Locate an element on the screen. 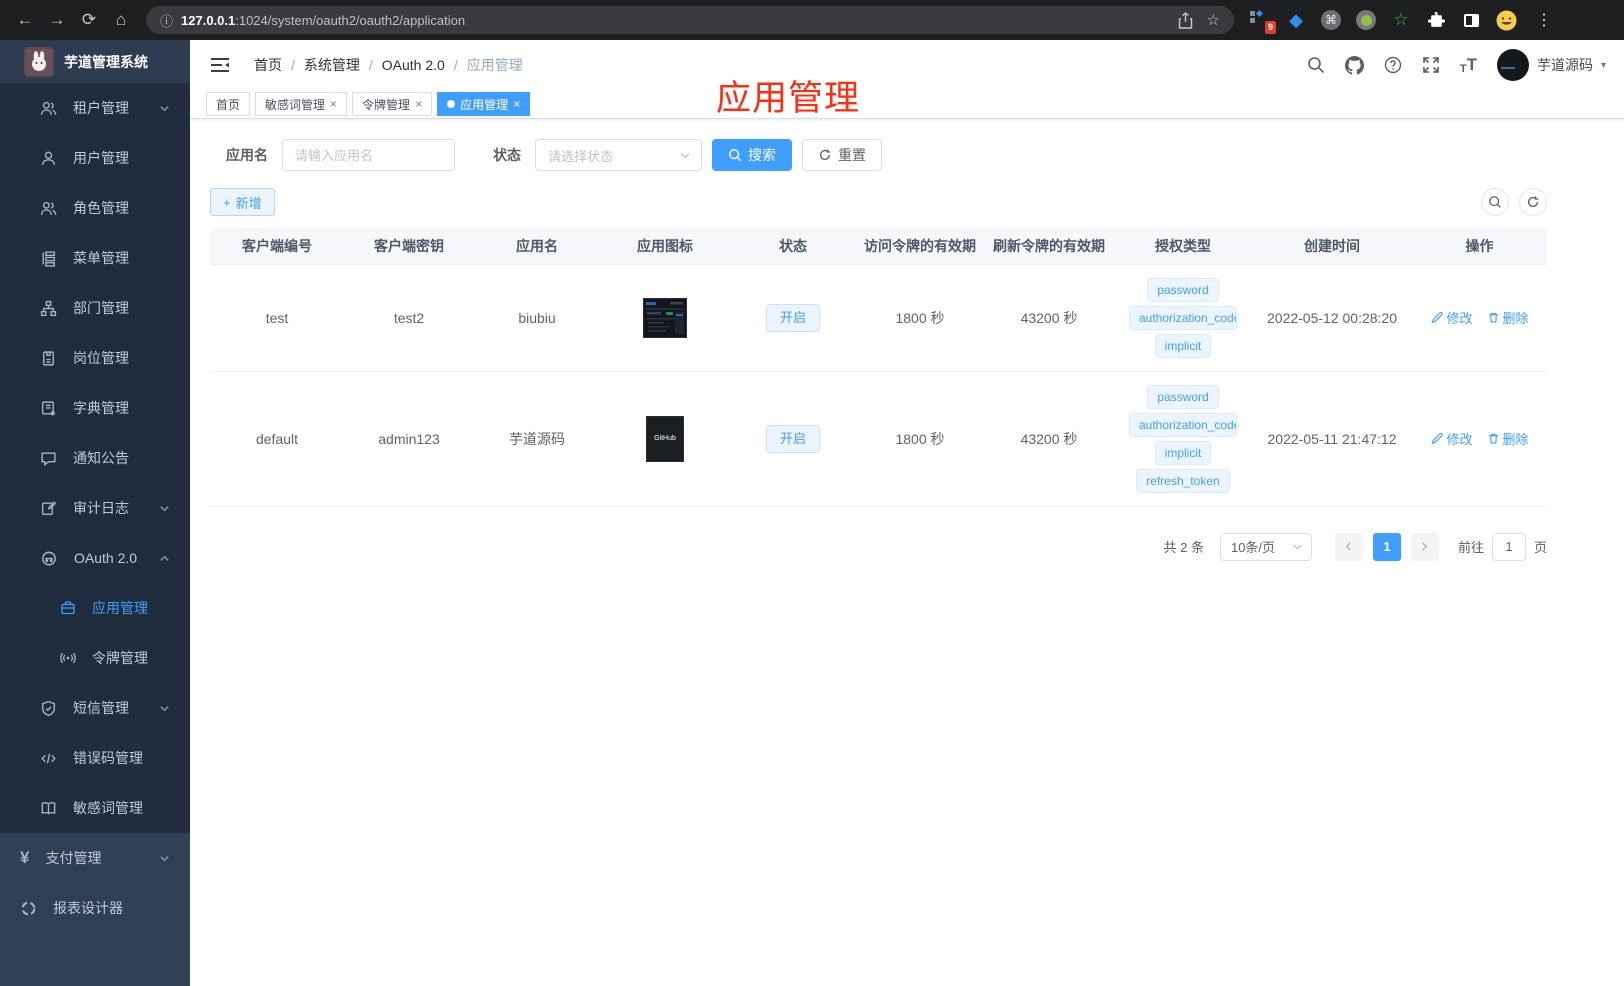 The height and width of the screenshot is (986, 1624). sidebar-item-report-designer: 报表设计器 is located at coordinates (95, 908).